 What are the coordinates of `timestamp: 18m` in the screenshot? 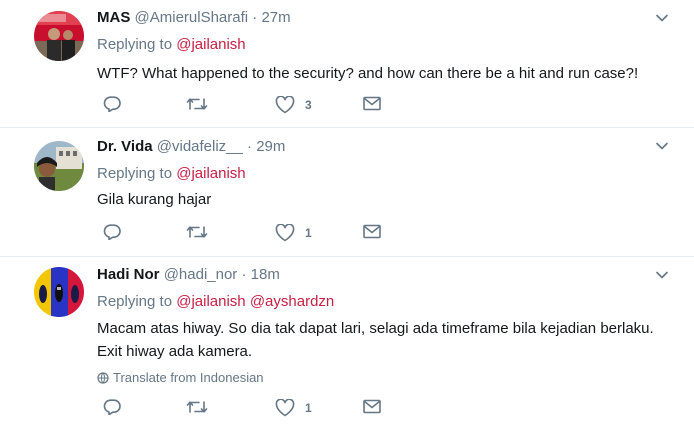 It's located at (265, 274).